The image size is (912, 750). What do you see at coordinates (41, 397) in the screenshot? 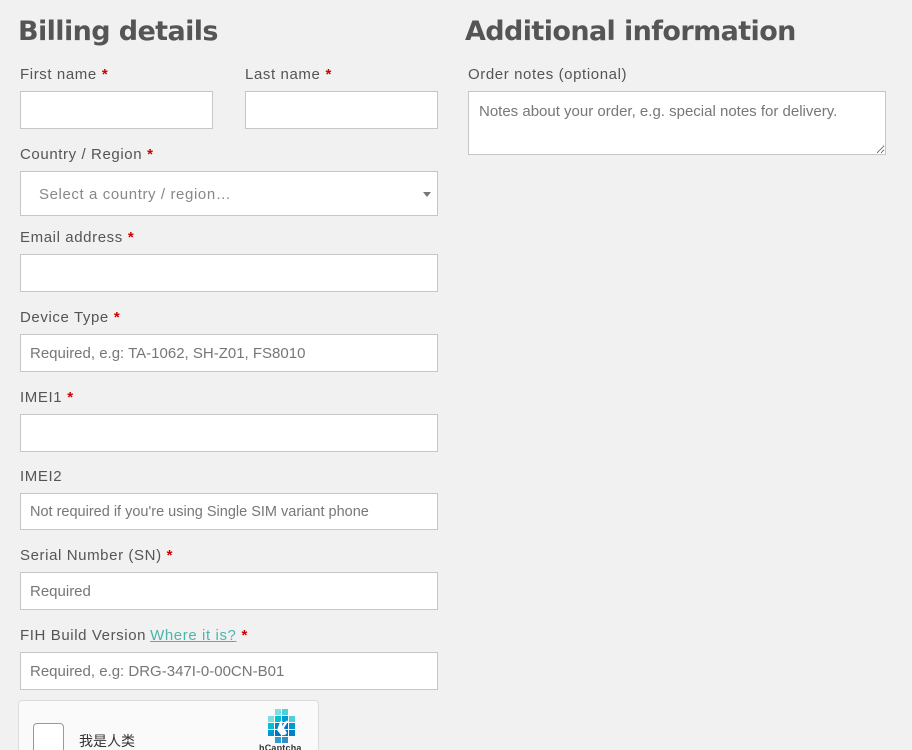
I see `imei1-label-text: IMEI1` at bounding box center [41, 397].